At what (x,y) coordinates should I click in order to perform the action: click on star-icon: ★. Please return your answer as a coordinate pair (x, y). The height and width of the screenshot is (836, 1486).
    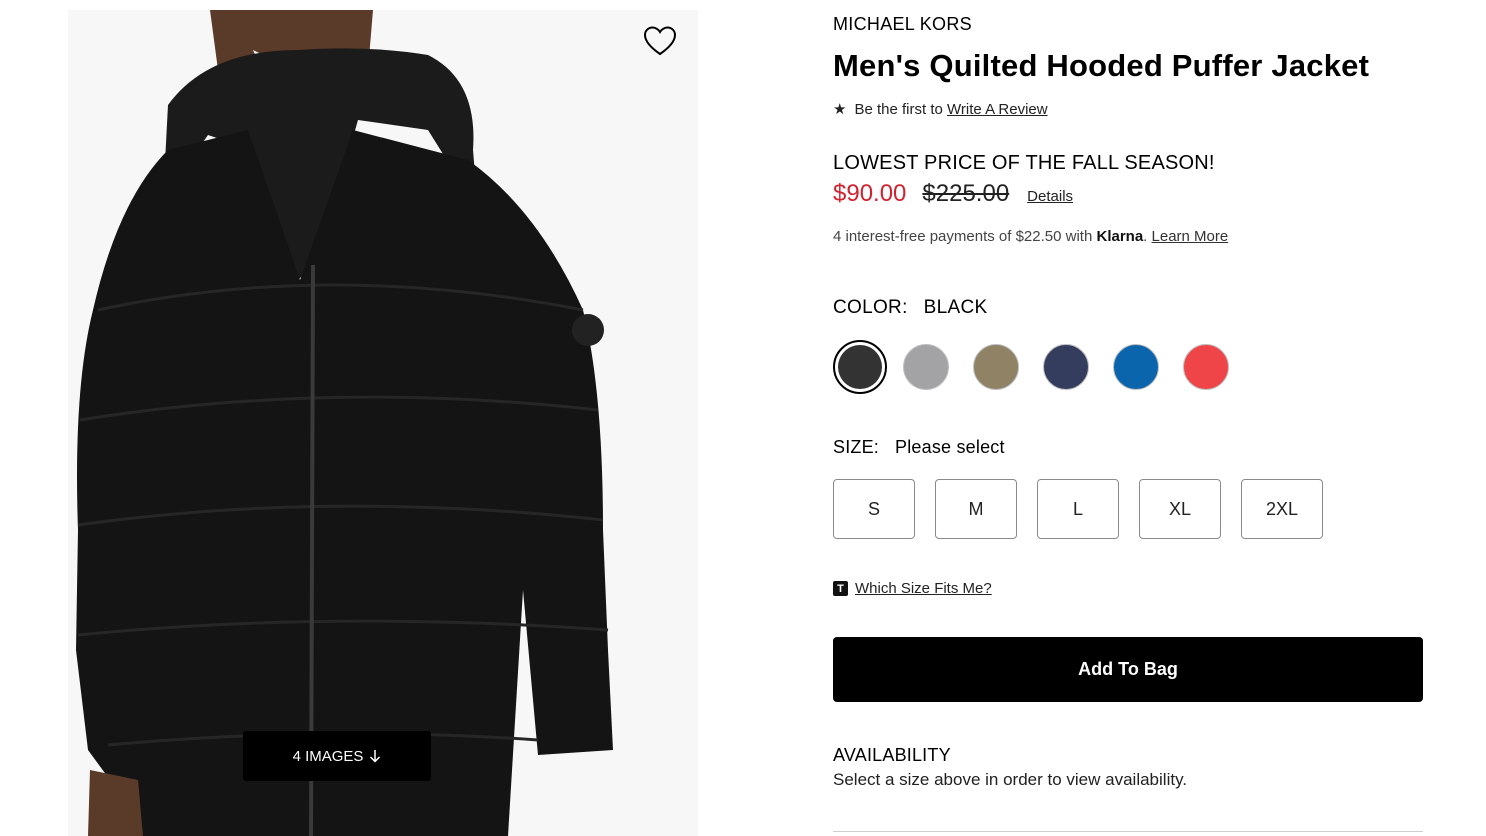
    Looking at the image, I should click on (840, 109).